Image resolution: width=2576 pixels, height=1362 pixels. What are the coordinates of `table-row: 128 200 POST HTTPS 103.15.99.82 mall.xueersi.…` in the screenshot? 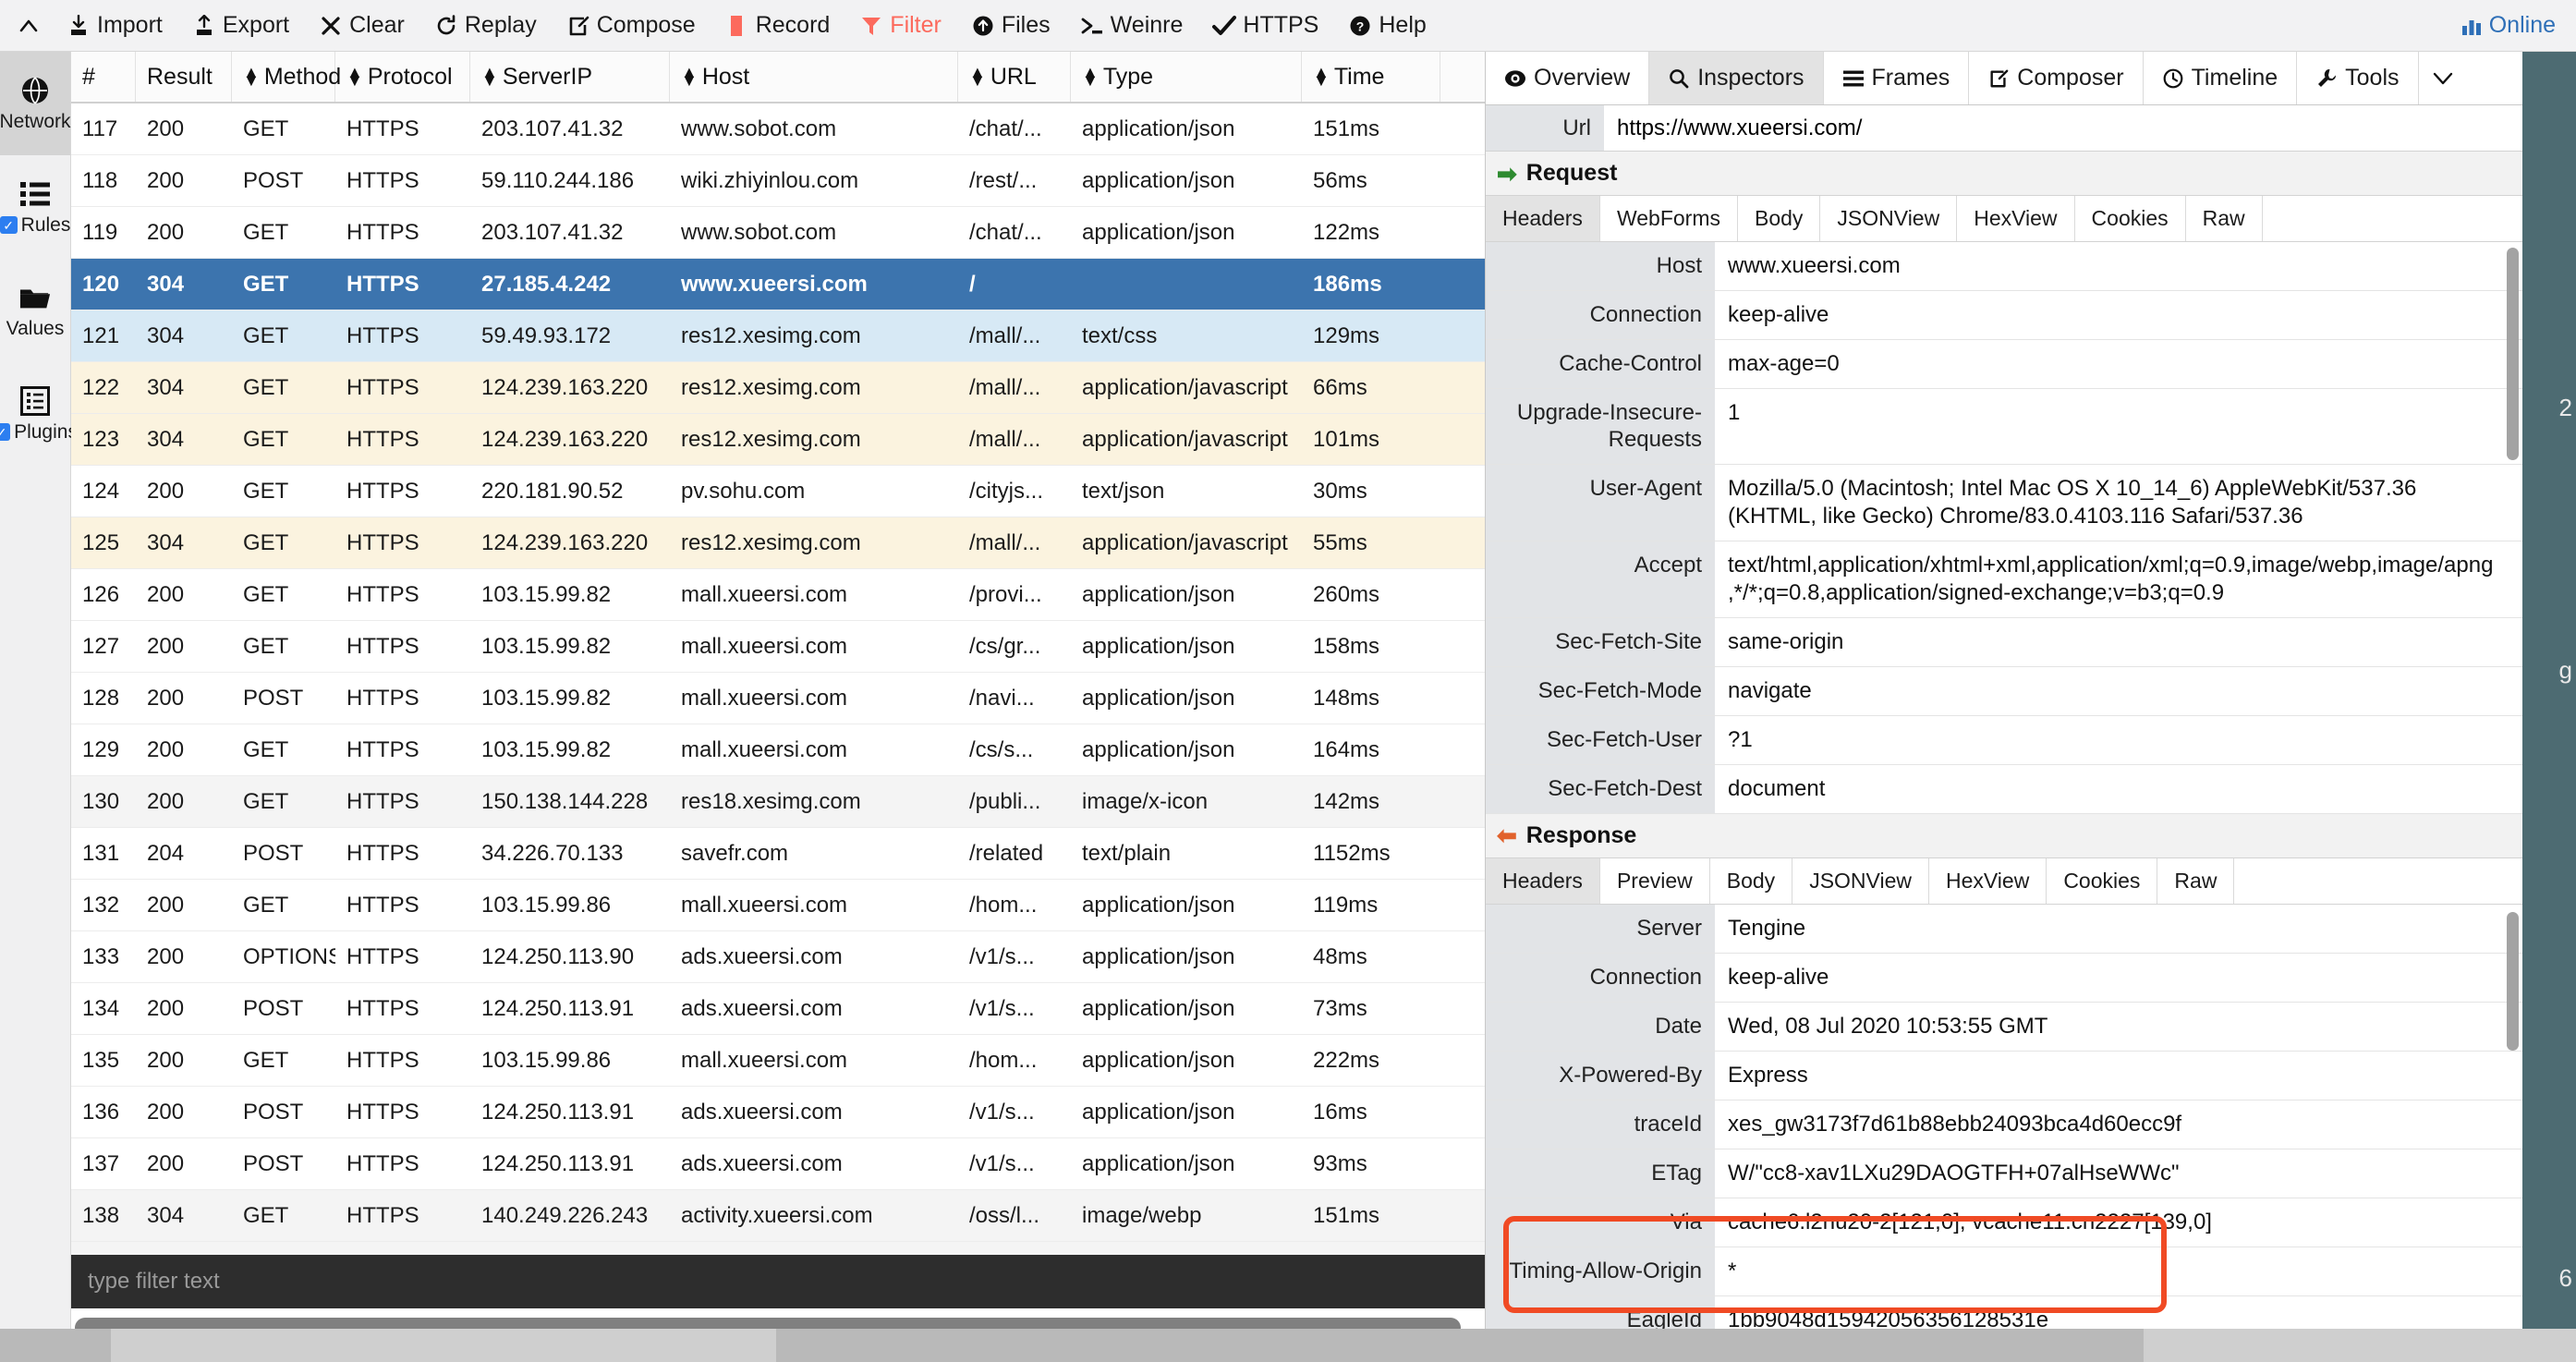 It's located at (778, 698).